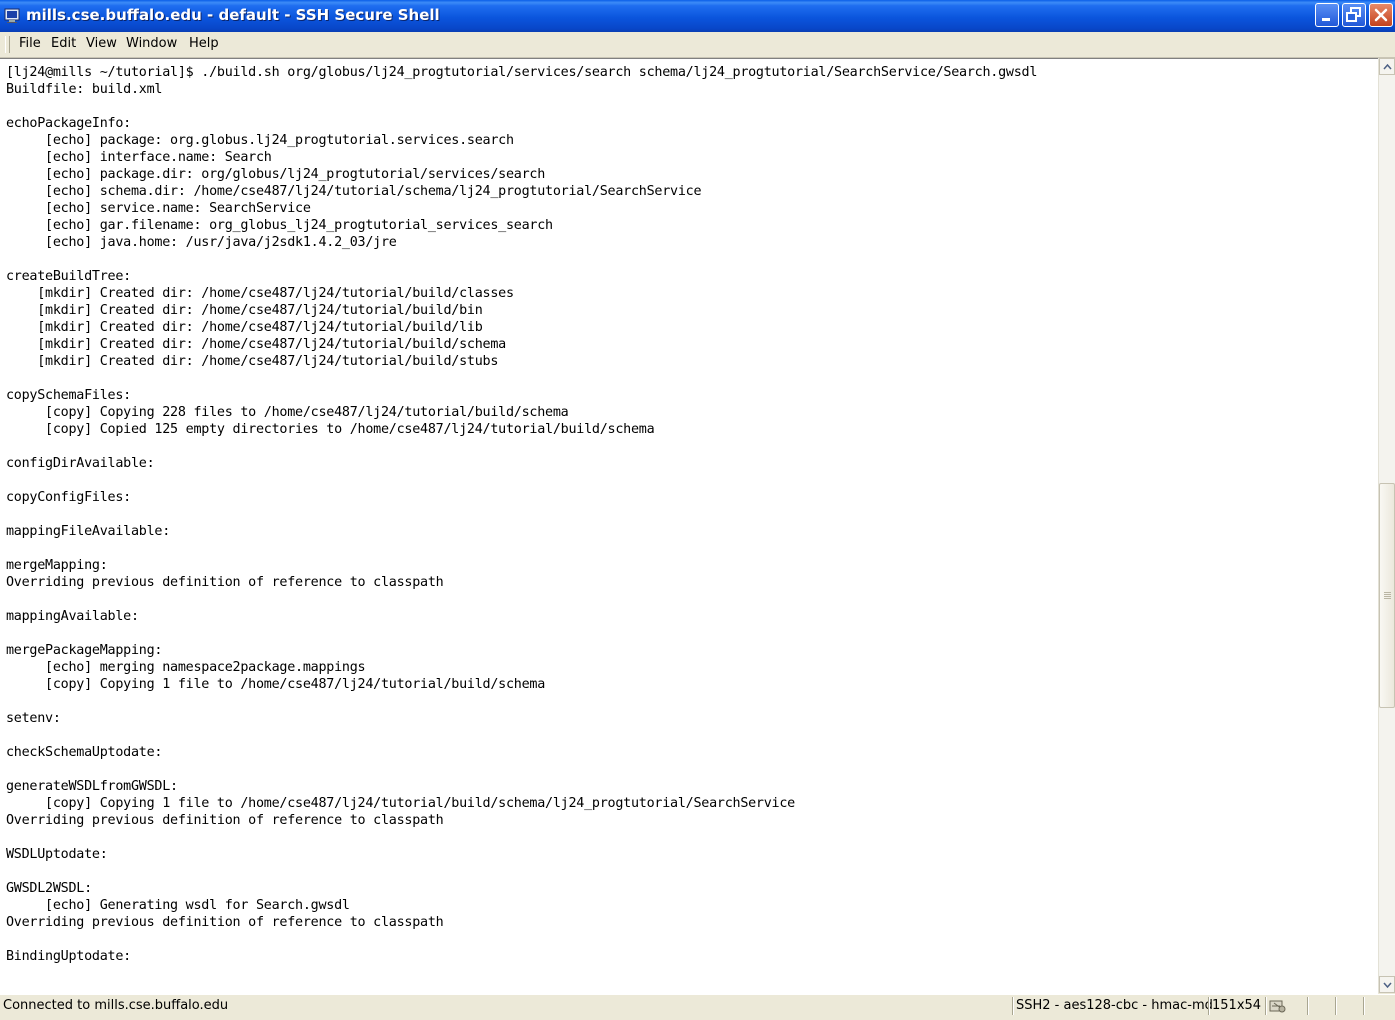  I want to click on terminal-line: BindingUptodate:, so click(68, 956).